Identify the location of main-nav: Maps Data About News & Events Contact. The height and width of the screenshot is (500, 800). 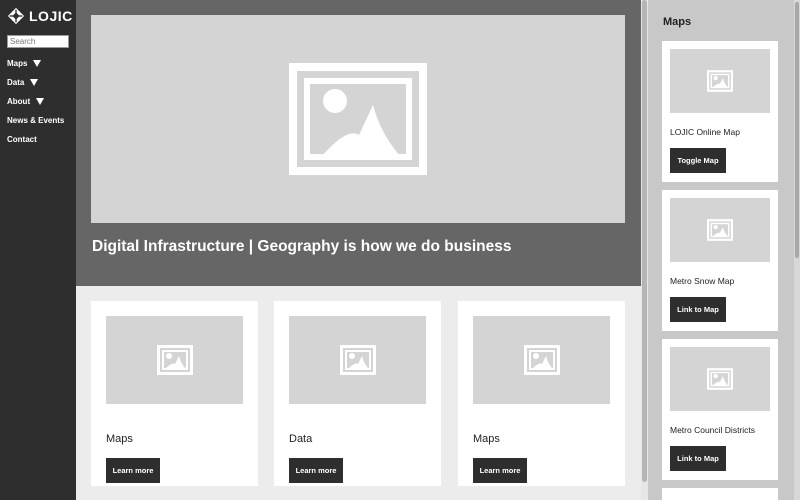
(35, 101).